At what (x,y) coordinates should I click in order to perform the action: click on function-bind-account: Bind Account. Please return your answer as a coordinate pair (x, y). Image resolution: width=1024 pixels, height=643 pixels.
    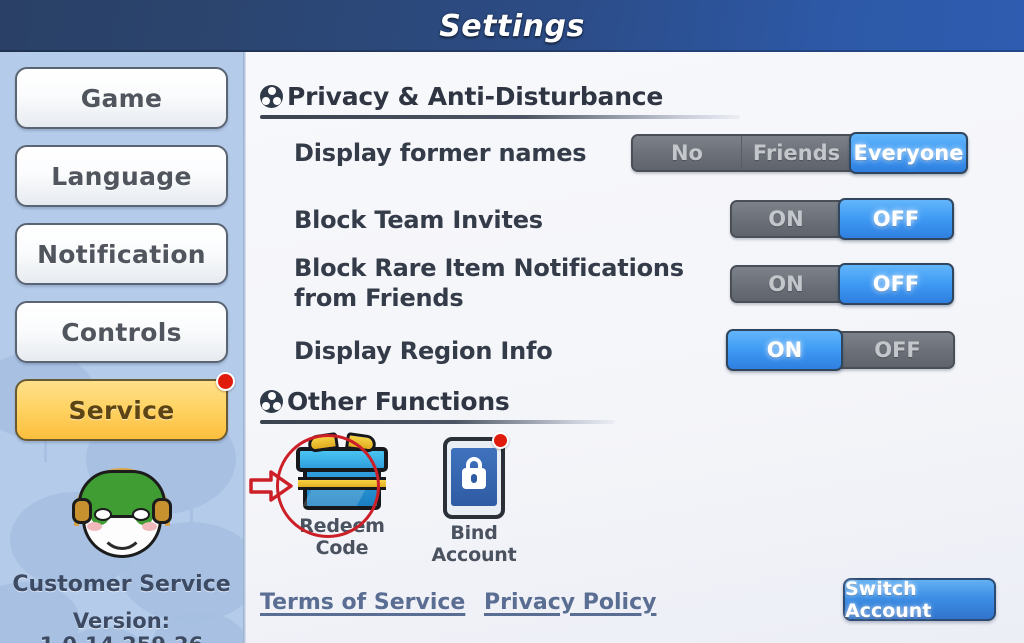
    Looking at the image, I should click on (474, 499).